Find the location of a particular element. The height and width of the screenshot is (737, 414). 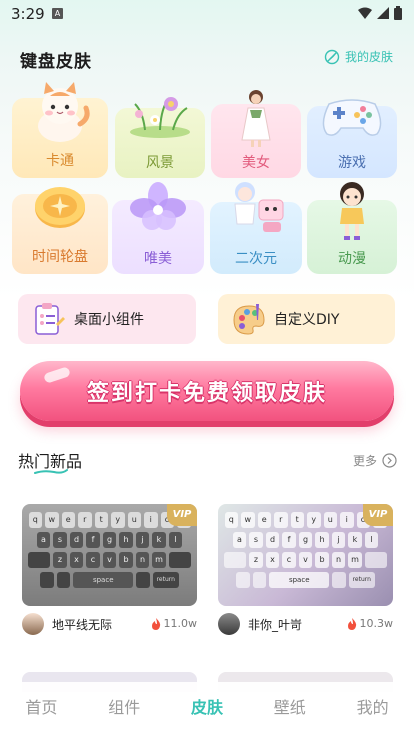

key: r is located at coordinates (85, 520).